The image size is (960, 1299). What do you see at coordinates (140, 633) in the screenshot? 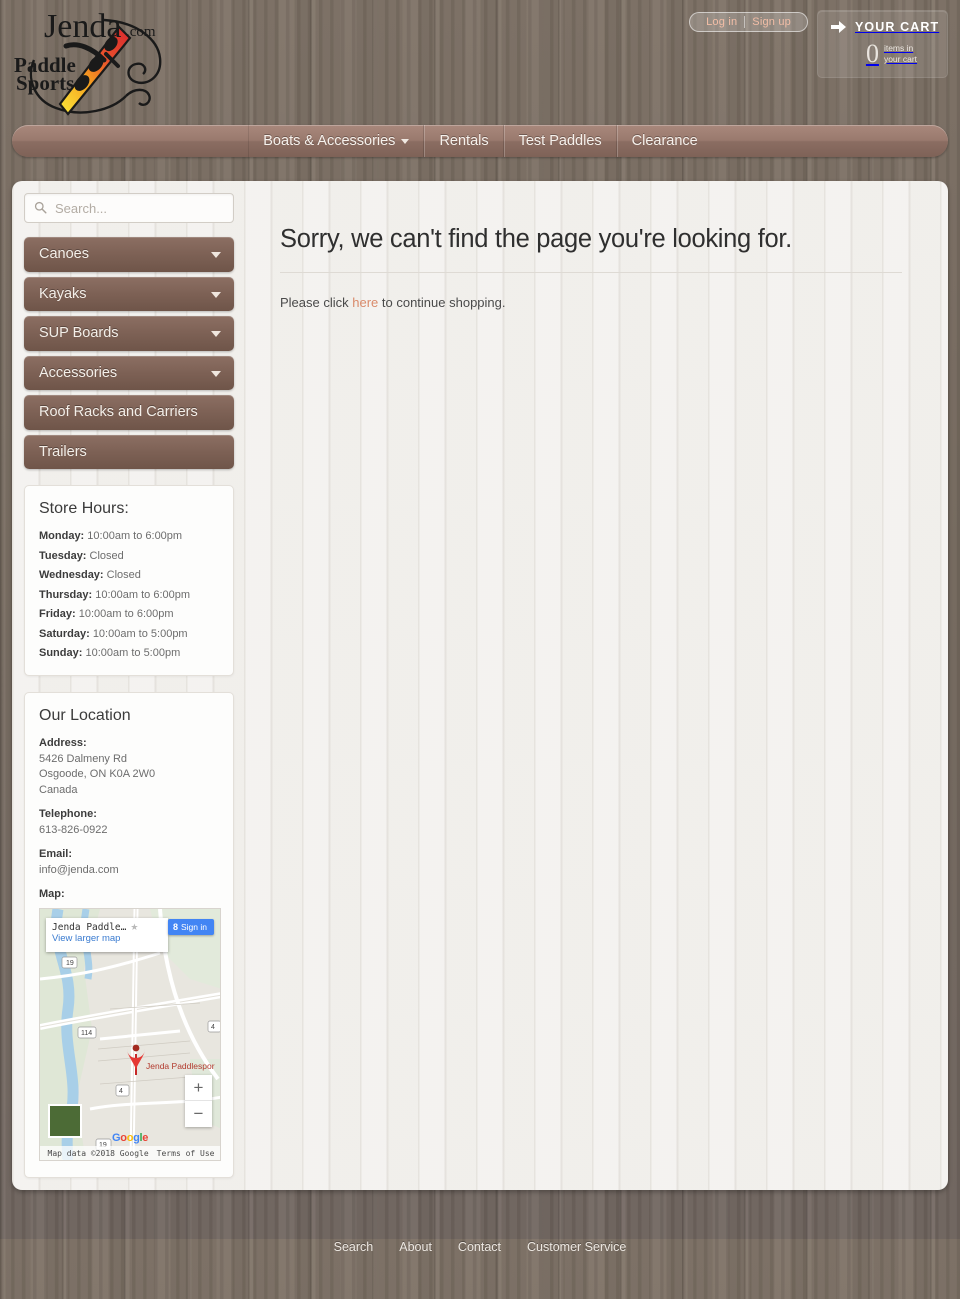
I see `hours-time: 10:00am to 5:00pm` at bounding box center [140, 633].